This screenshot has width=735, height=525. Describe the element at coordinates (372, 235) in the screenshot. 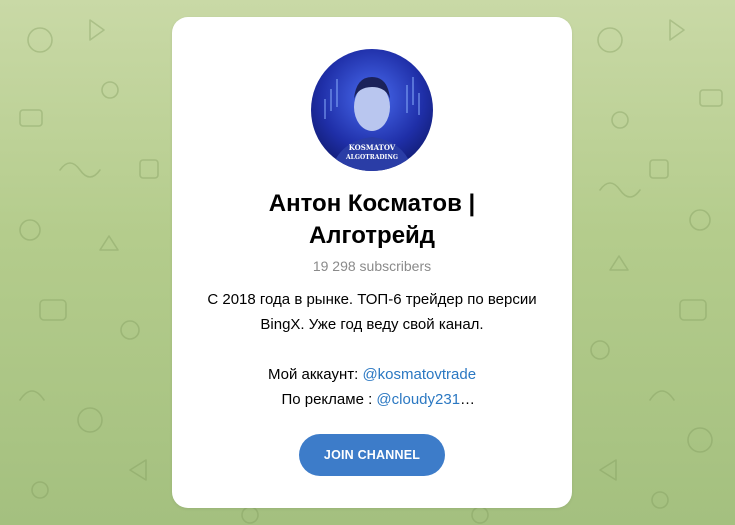

I see `channel-title-line-2: Алготрейд` at that location.